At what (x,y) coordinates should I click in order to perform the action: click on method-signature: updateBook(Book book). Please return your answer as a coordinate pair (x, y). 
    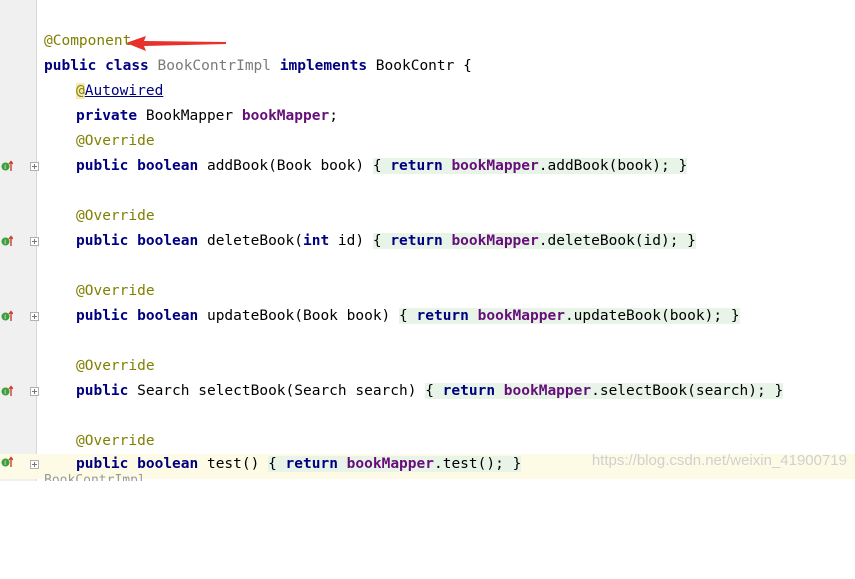
    Looking at the image, I should click on (299, 316).